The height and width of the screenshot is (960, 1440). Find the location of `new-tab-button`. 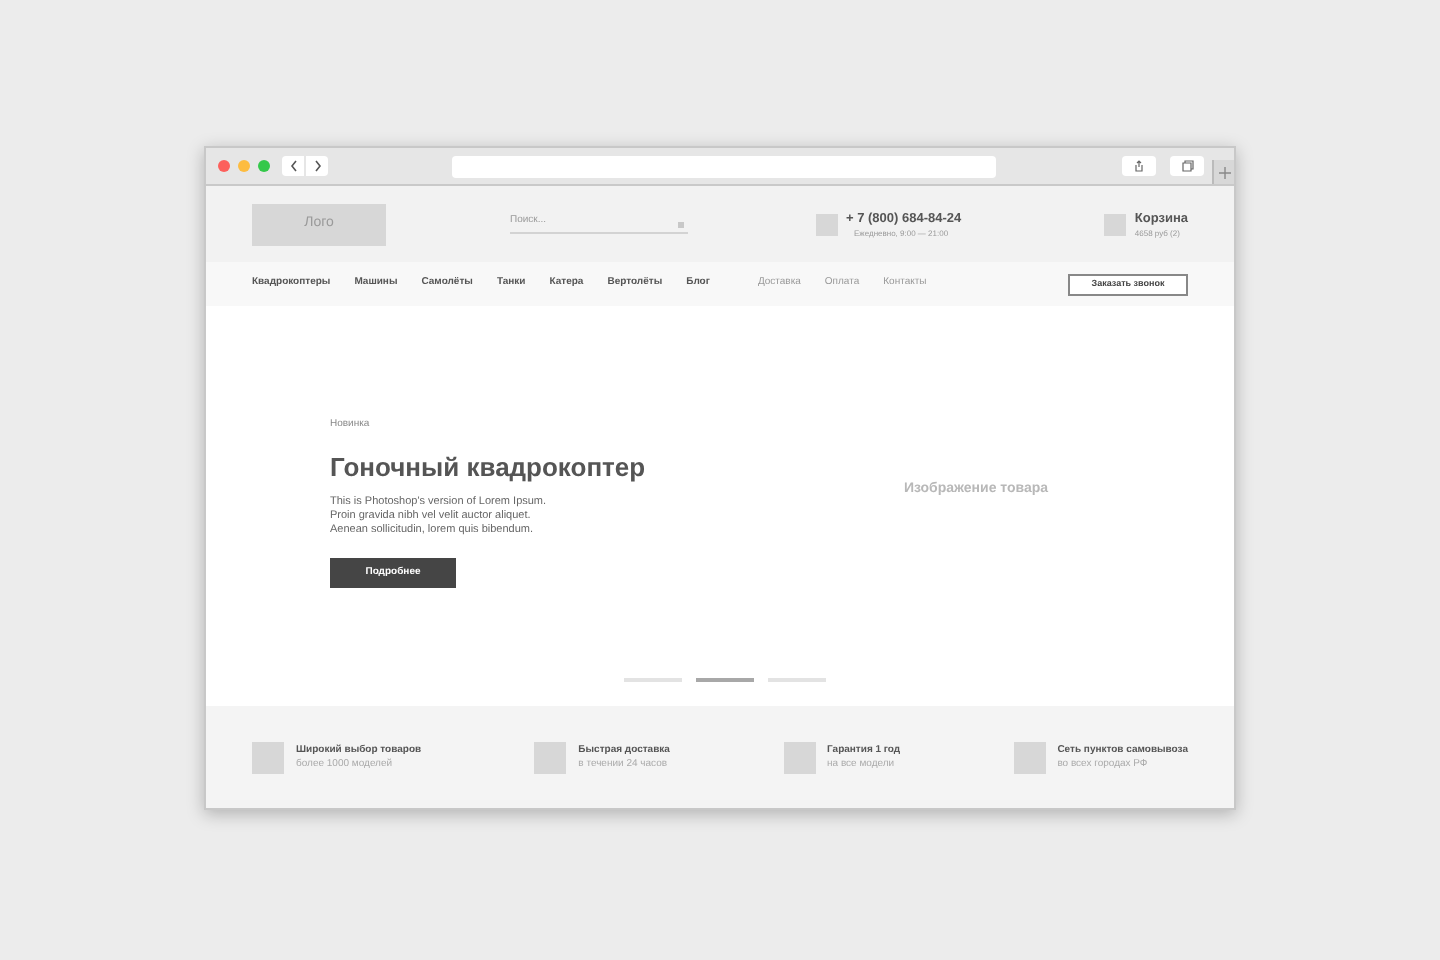

new-tab-button is located at coordinates (1223, 172).